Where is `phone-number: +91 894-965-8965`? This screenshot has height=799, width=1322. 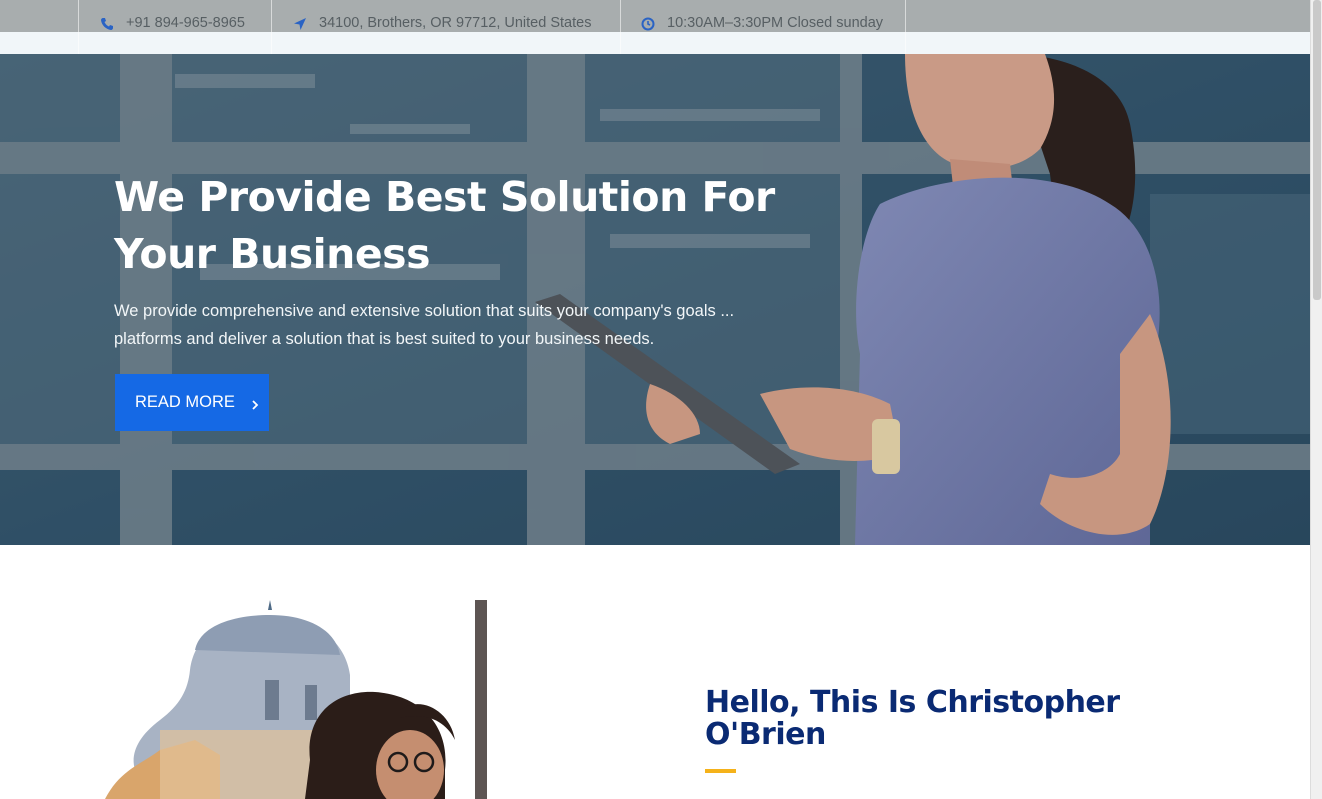
phone-number: +91 894-965-8965 is located at coordinates (185, 23).